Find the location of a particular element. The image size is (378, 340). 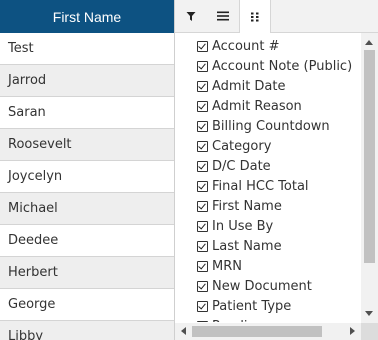

horizontal-scrollbar is located at coordinates (268, 331).